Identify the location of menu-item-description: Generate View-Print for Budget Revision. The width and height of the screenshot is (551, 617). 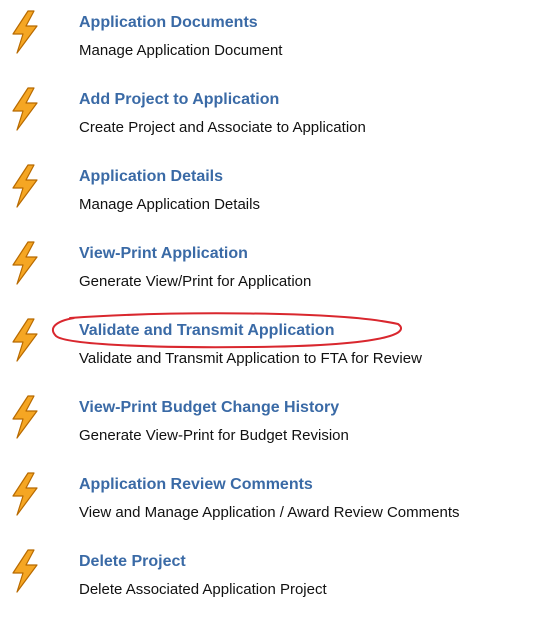
(214, 435).